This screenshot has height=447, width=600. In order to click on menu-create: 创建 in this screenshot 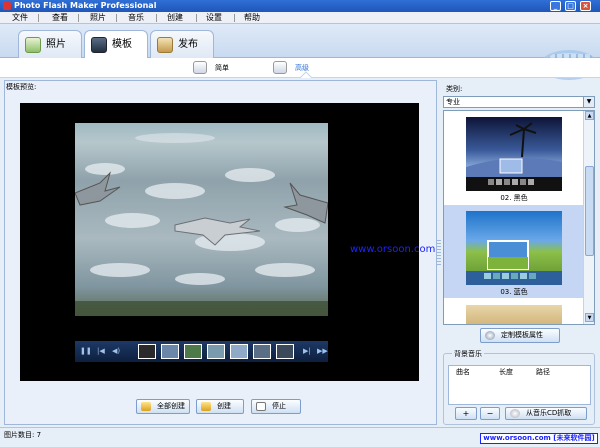, I will do `click(175, 18)`.